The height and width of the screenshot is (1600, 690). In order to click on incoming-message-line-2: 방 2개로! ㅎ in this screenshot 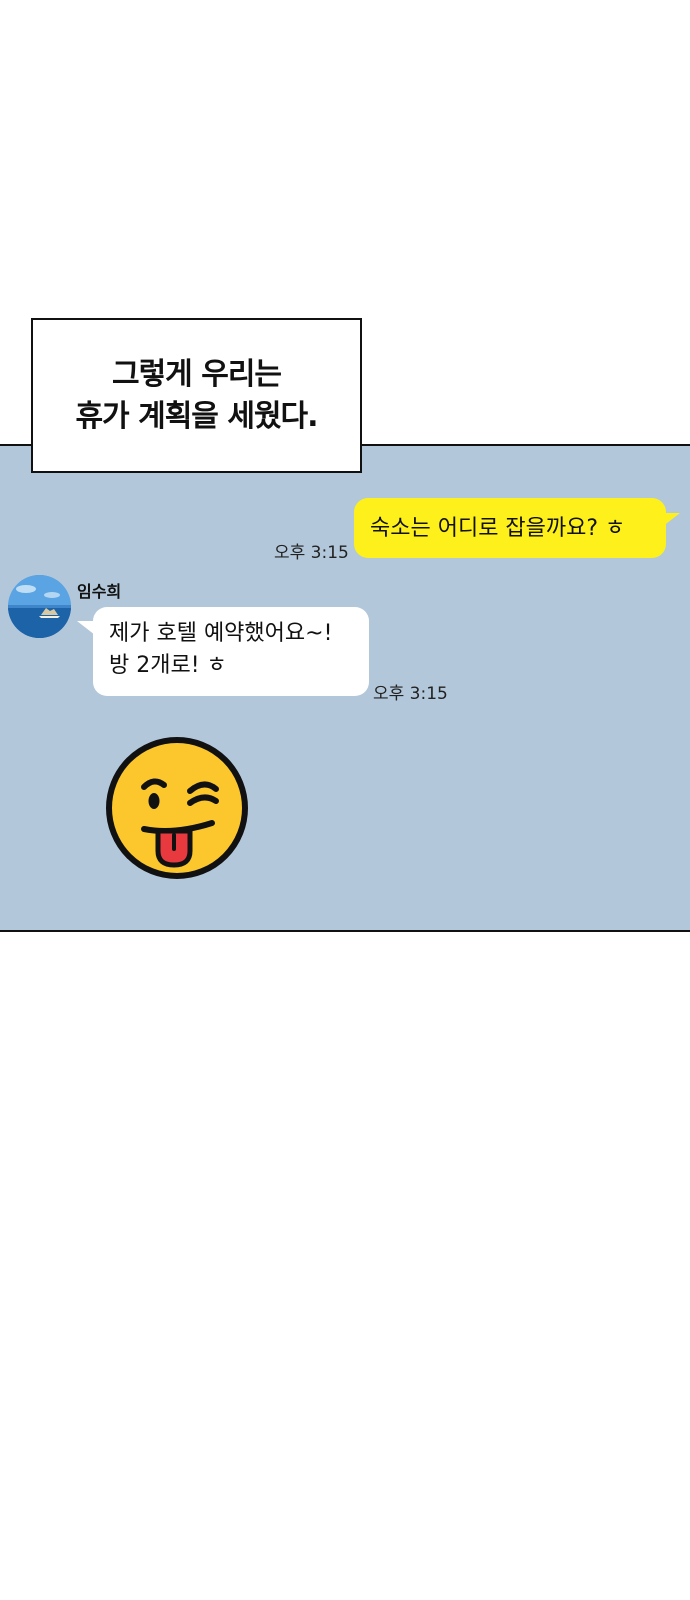, I will do `click(168, 665)`.